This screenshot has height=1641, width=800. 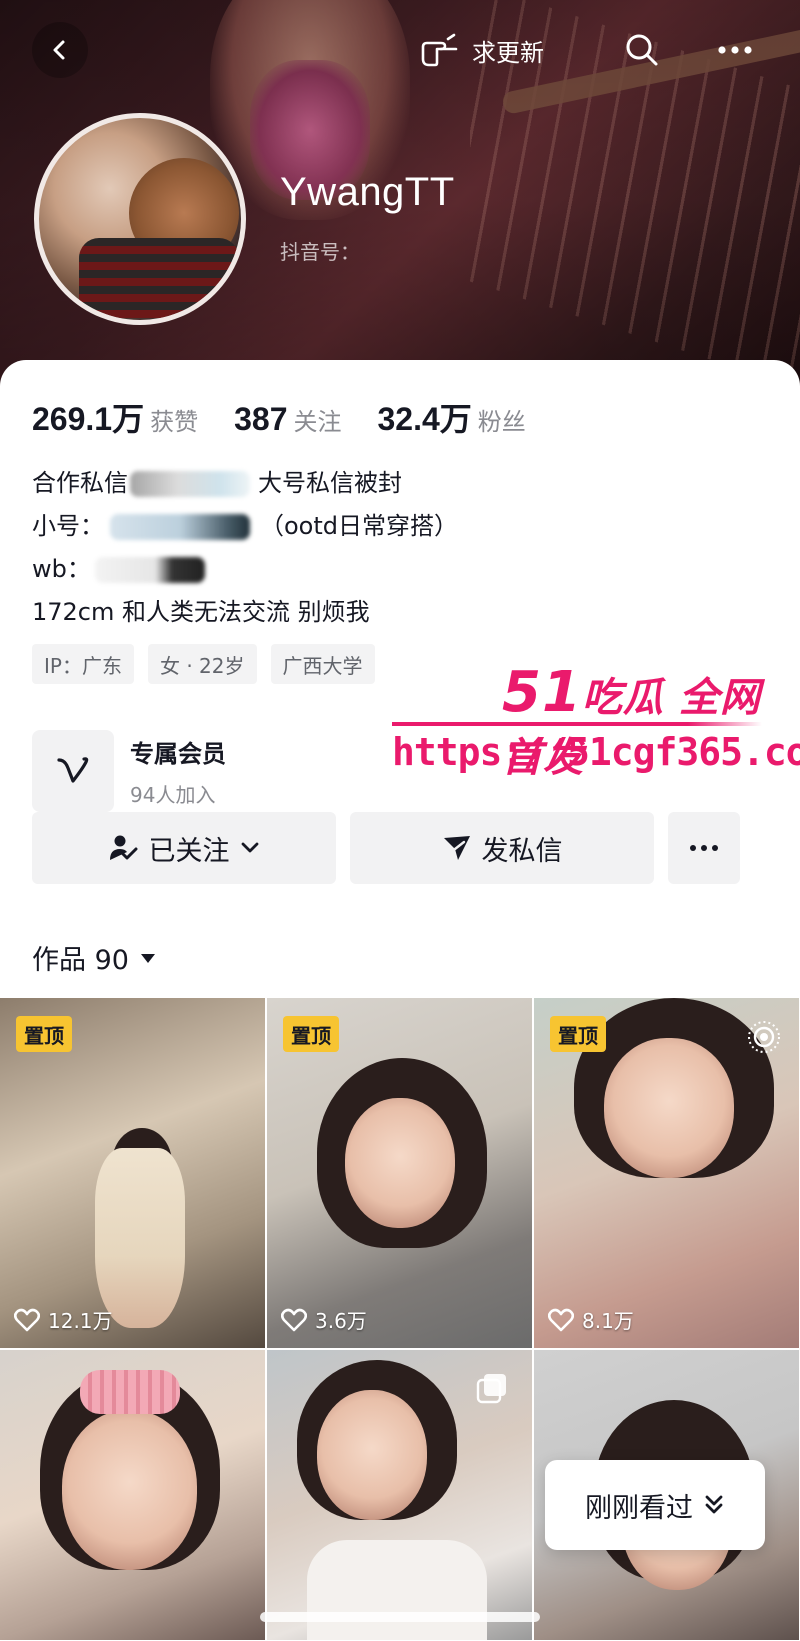 I want to click on video-tile: 置顶 12.1万, so click(x=132, y=1173).